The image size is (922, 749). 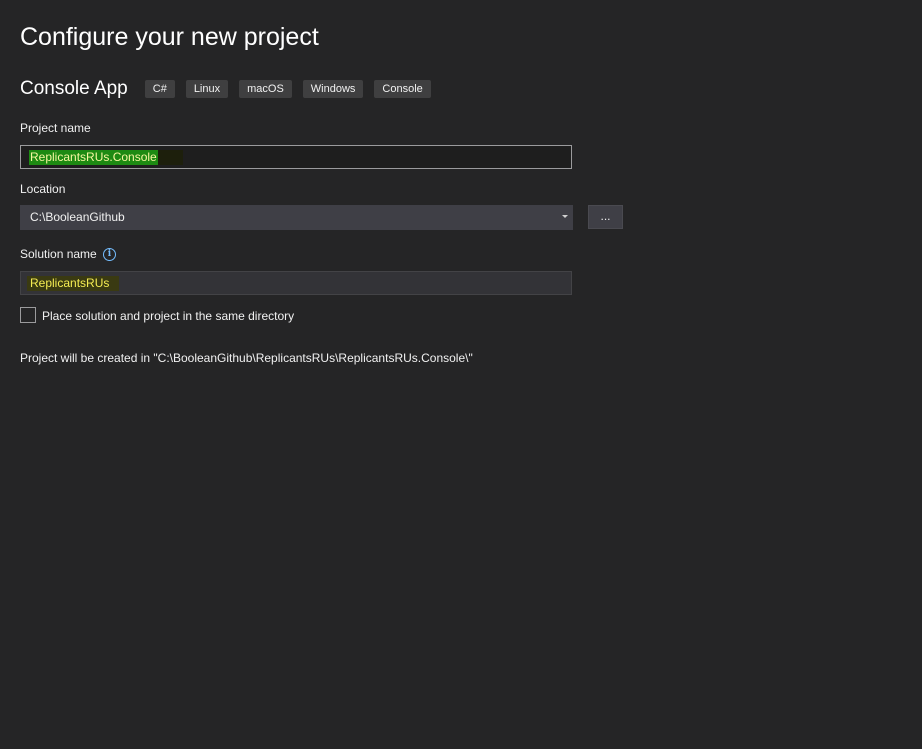 What do you see at coordinates (74, 88) in the screenshot?
I see `template-name: Console App` at bounding box center [74, 88].